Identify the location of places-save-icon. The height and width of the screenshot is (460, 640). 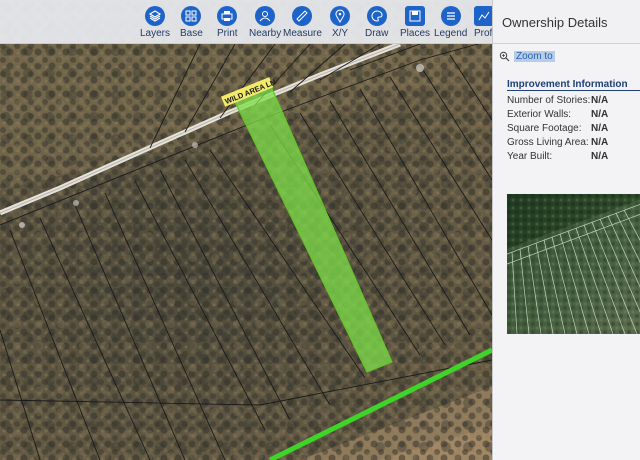
(415, 16).